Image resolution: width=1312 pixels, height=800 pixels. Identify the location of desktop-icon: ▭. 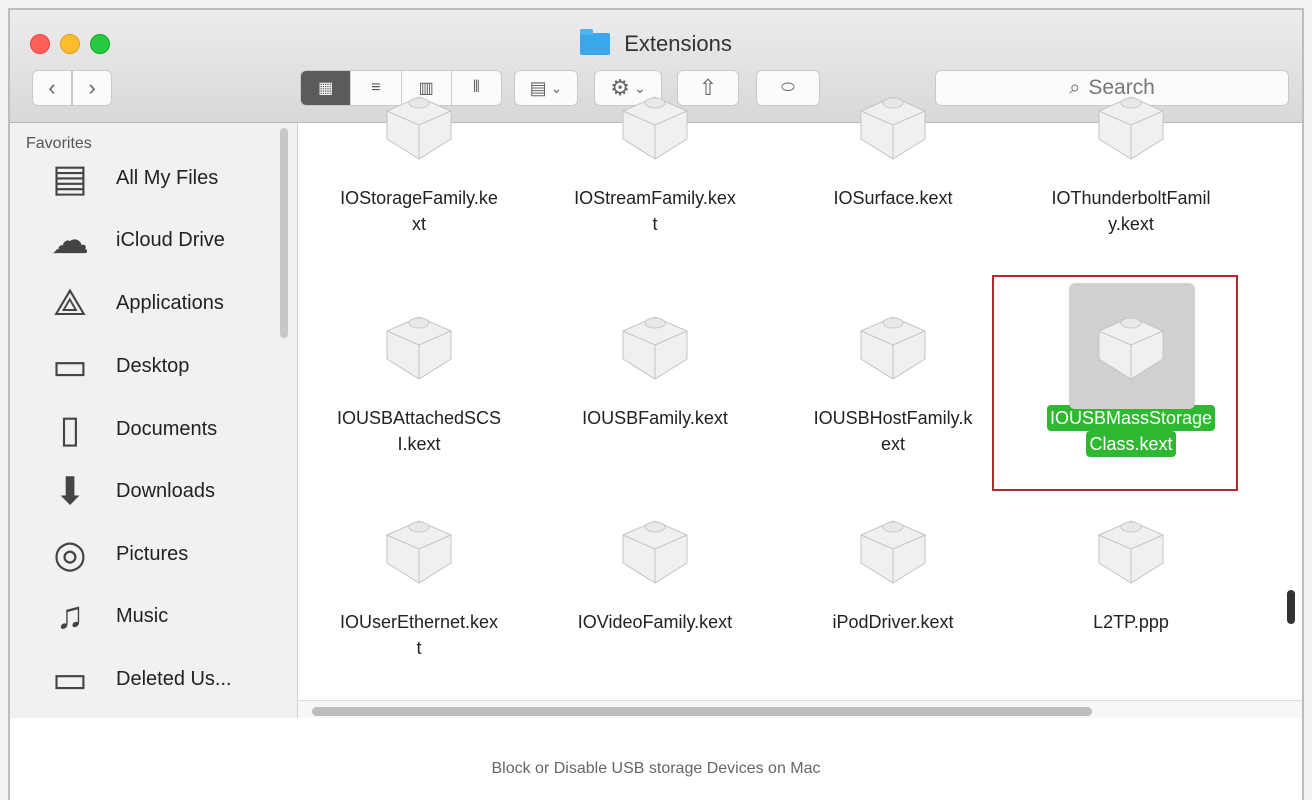
(70, 366).